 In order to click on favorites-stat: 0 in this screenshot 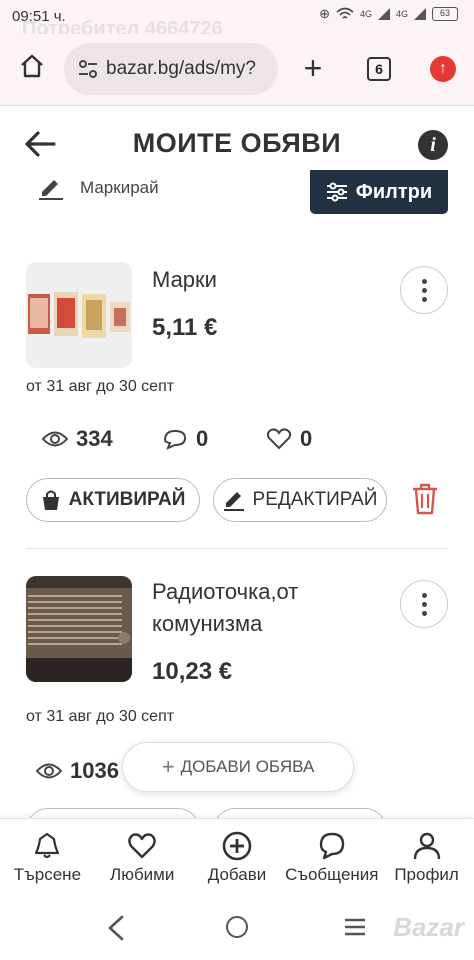, I will do `click(289, 439)`.